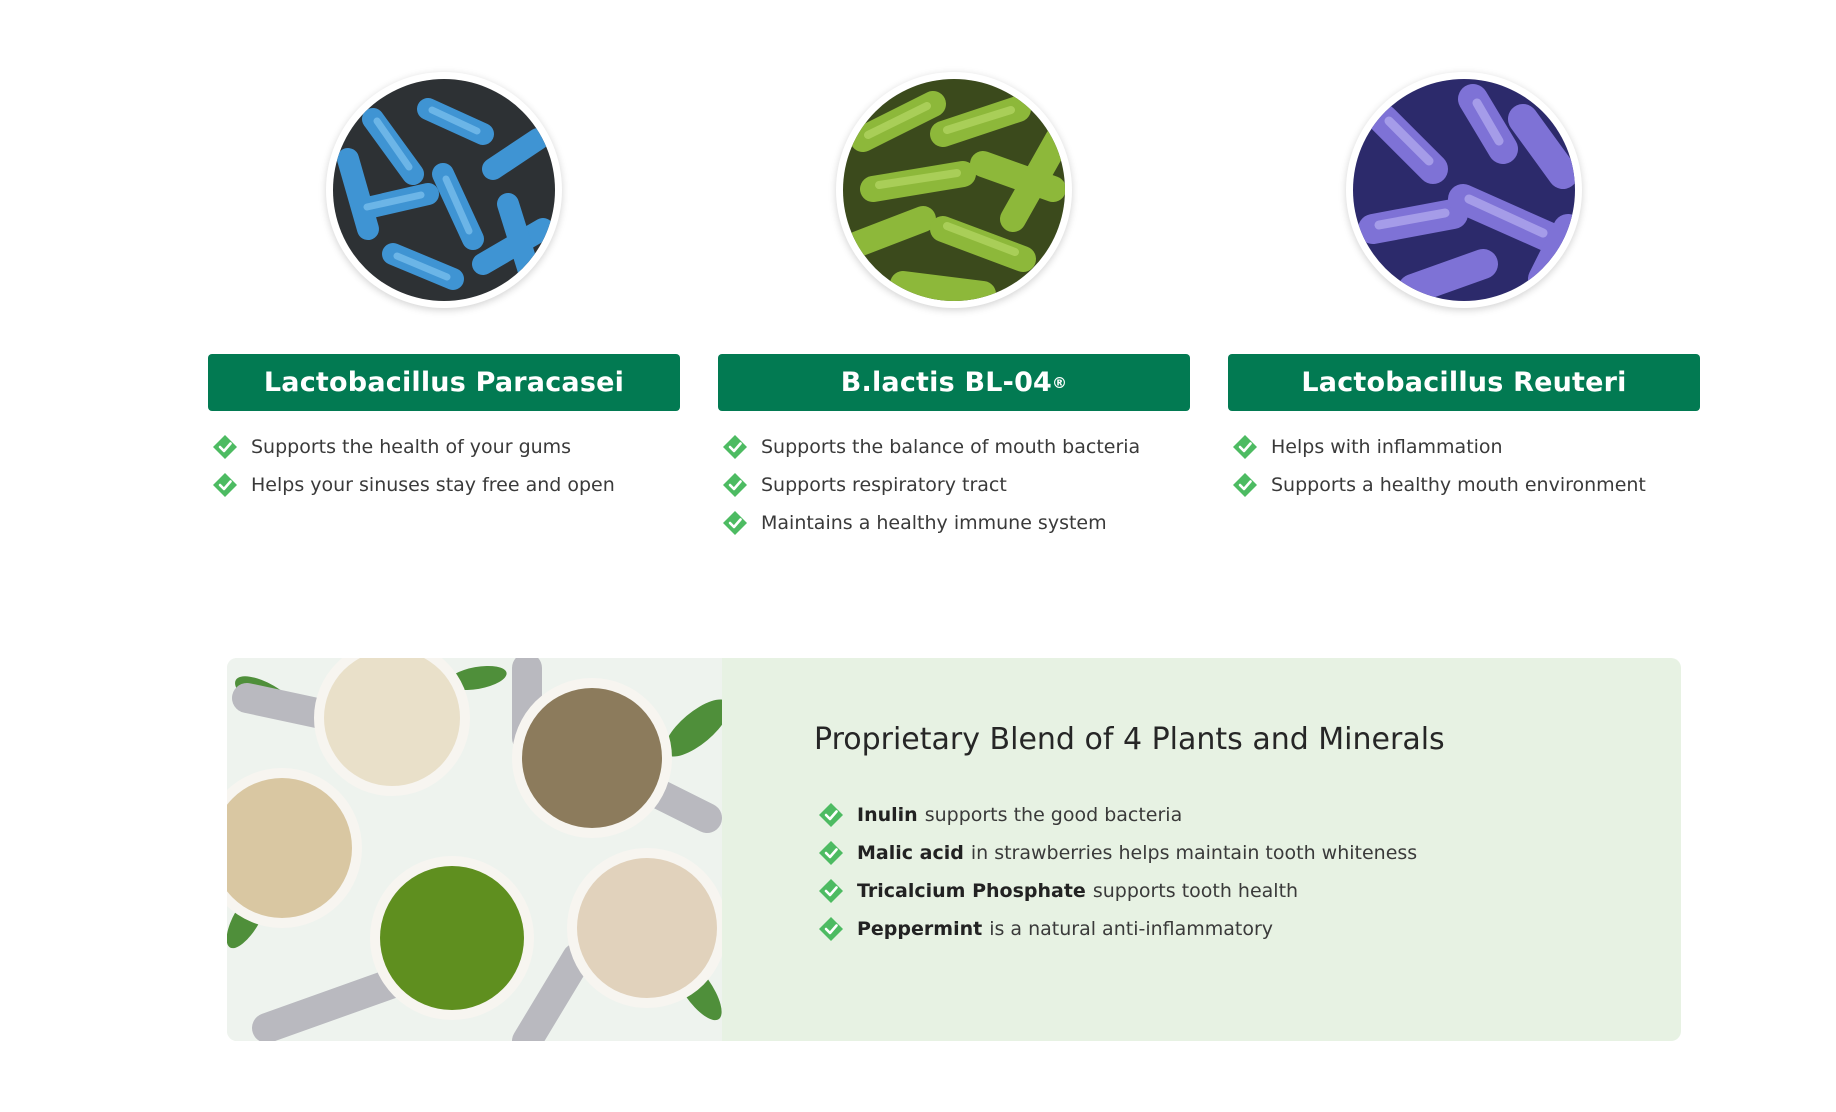 This screenshot has height=1112, width=1836. What do you see at coordinates (887, 815) in the screenshot?
I see `ingredient-name: Inulin` at bounding box center [887, 815].